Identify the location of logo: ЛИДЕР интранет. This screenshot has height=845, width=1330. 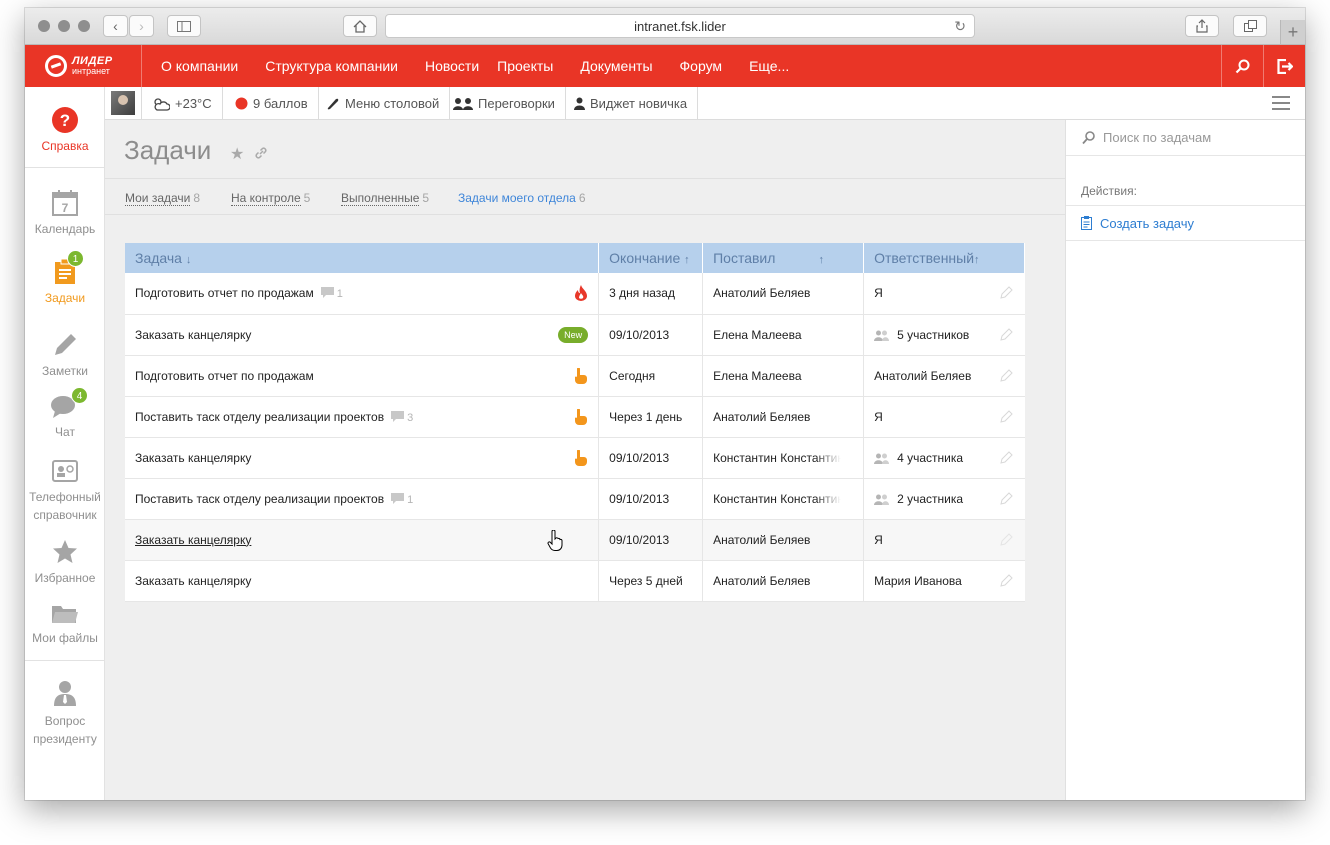
(83, 66).